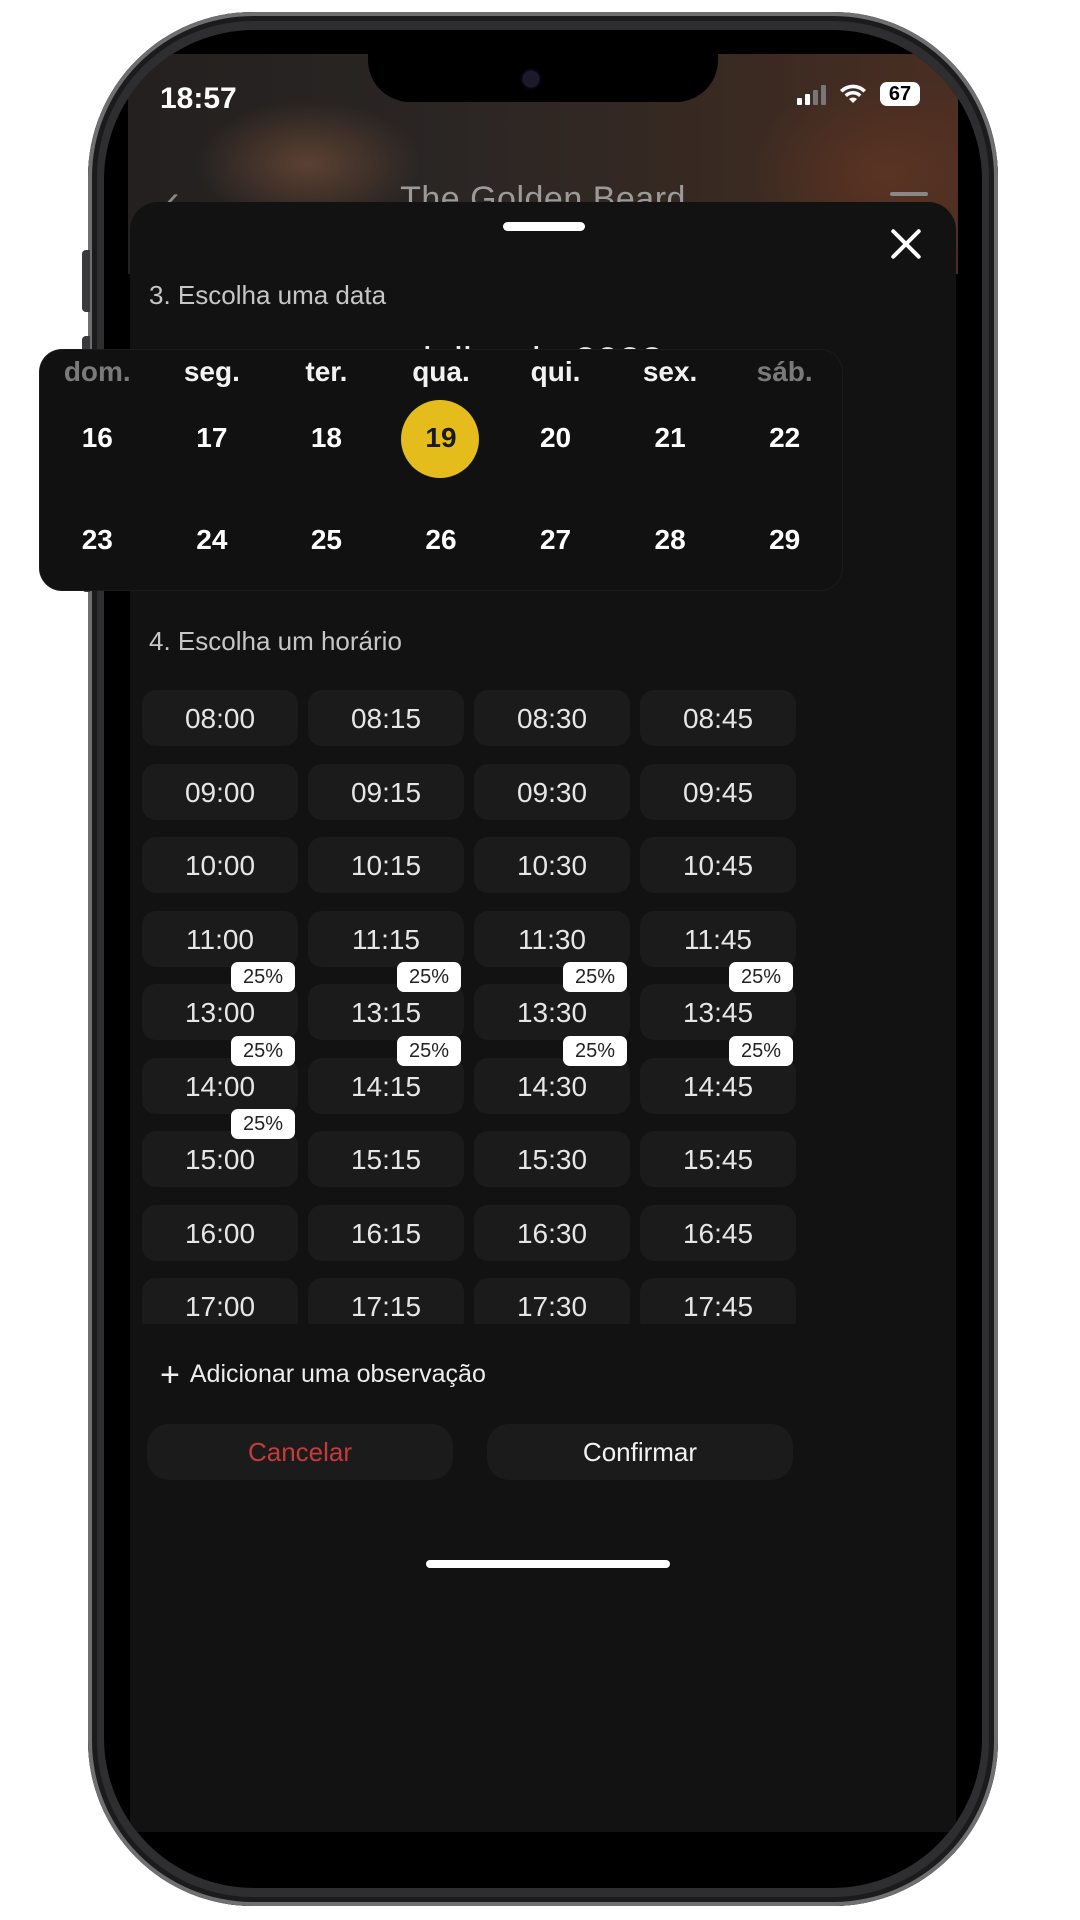 The height and width of the screenshot is (1920, 1080). What do you see at coordinates (170, 1374) in the screenshot?
I see `plus-icon: +` at bounding box center [170, 1374].